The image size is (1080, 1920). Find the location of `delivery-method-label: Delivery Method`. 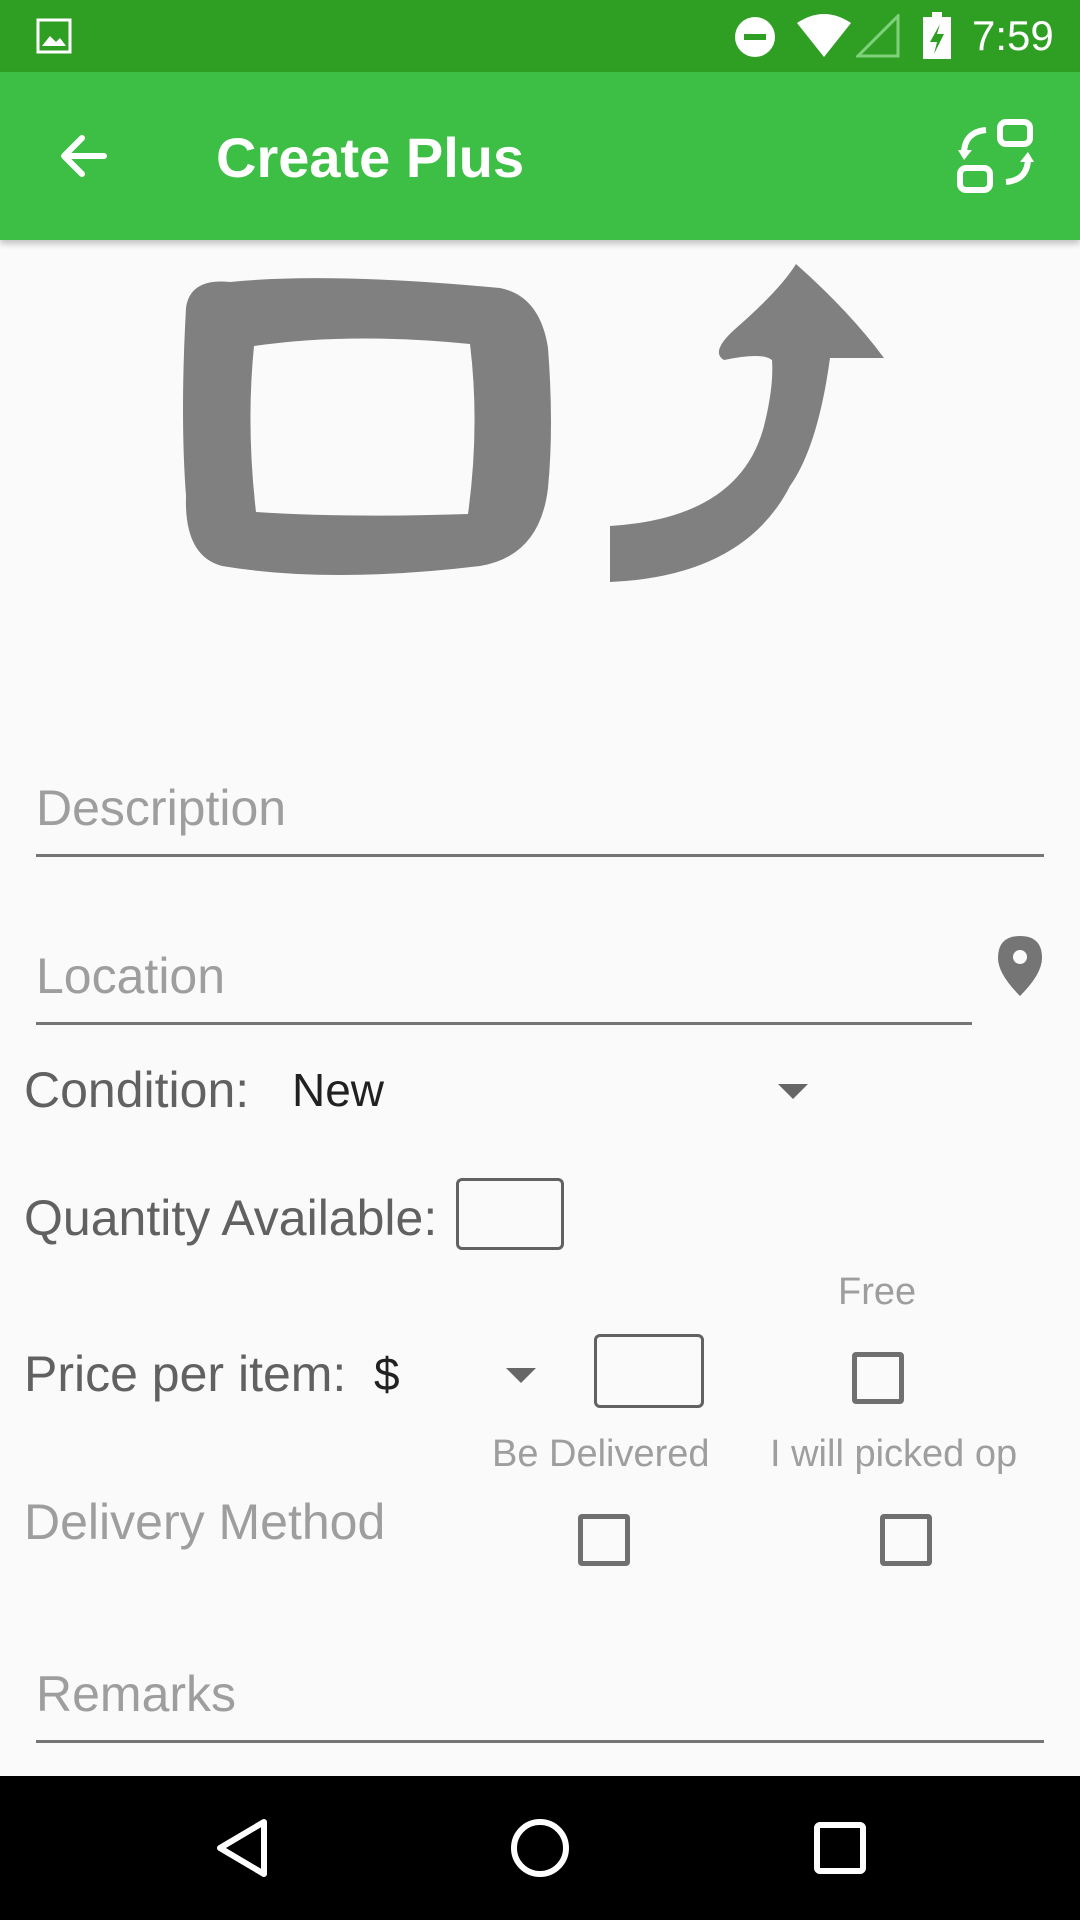

delivery-method-label: Delivery Method is located at coordinates (205, 1522).